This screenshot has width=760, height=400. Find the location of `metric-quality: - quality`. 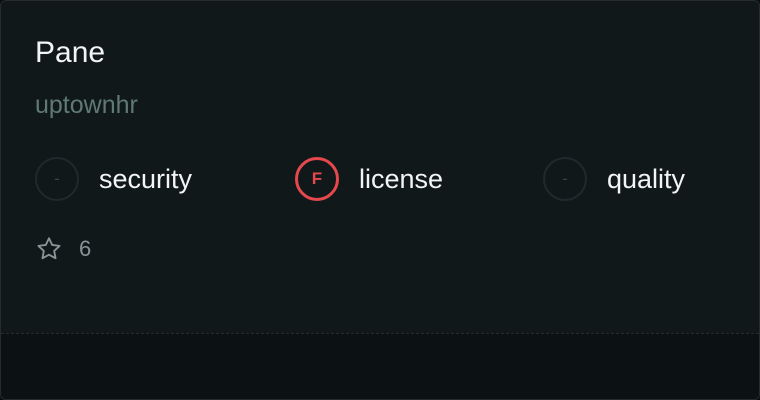

metric-quality: - quality is located at coordinates (614, 179).